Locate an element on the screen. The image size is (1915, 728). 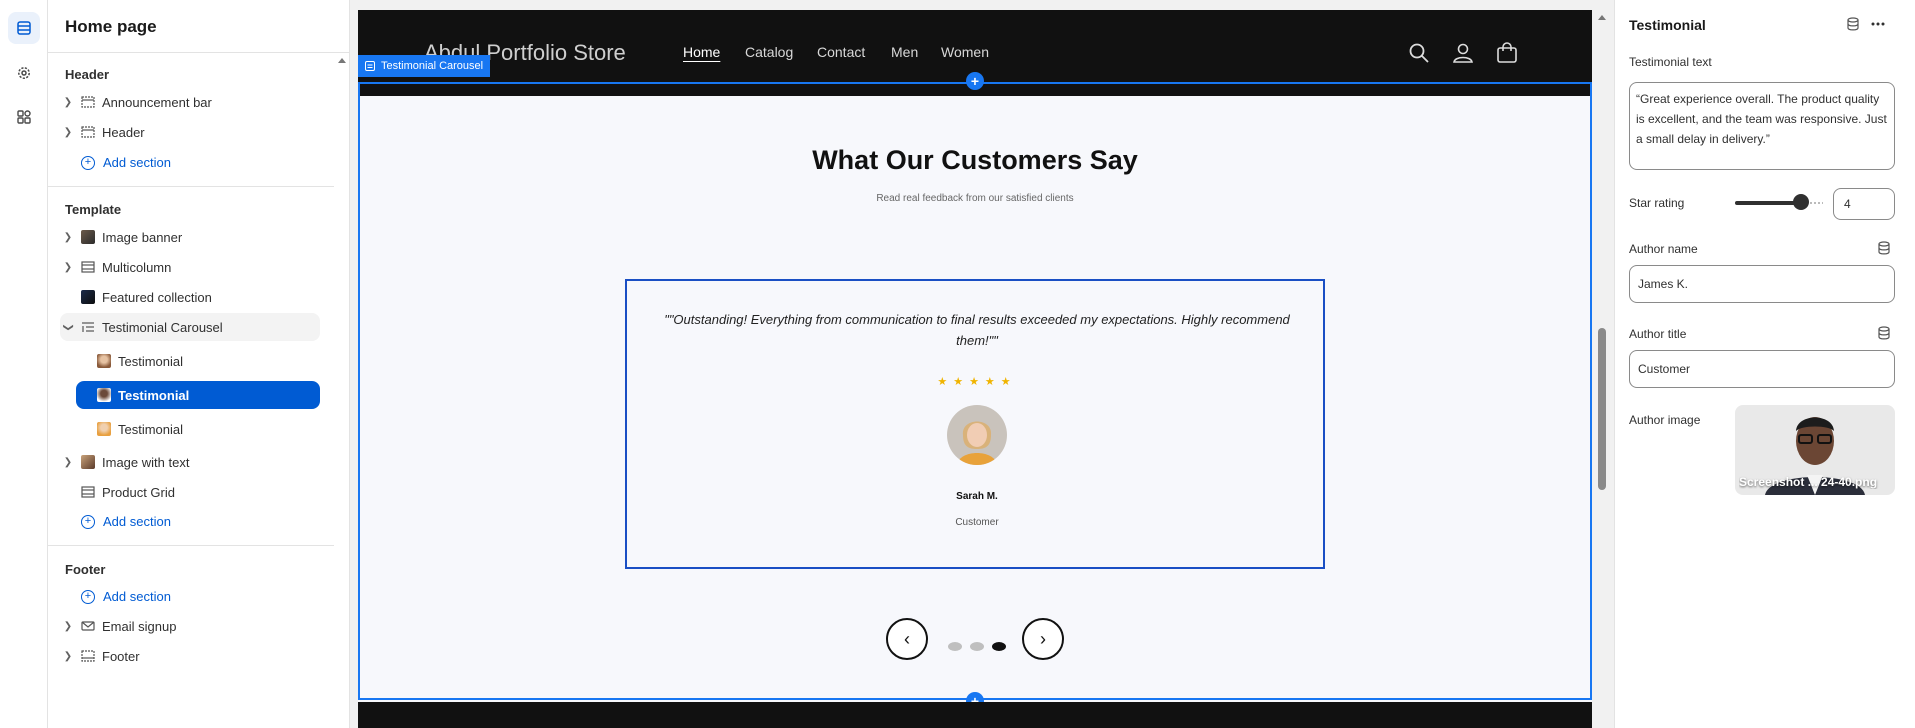
image-banner-thumbnail is located at coordinates (88, 237).